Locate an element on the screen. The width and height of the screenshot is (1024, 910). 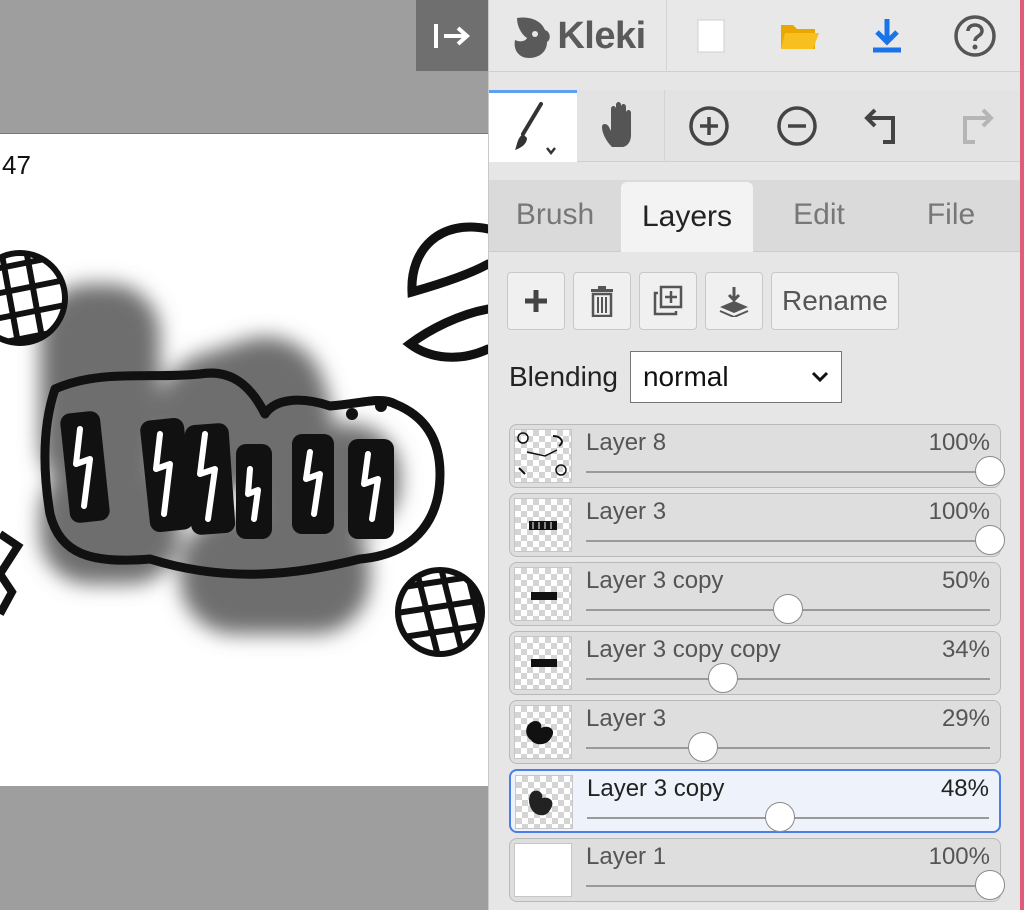
blending-select: normal is located at coordinates (735, 377).